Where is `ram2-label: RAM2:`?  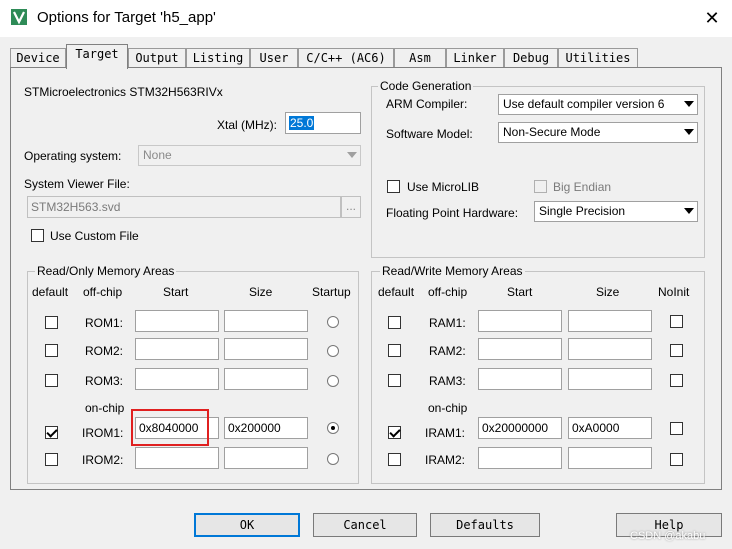 ram2-label: RAM2: is located at coordinates (447, 351).